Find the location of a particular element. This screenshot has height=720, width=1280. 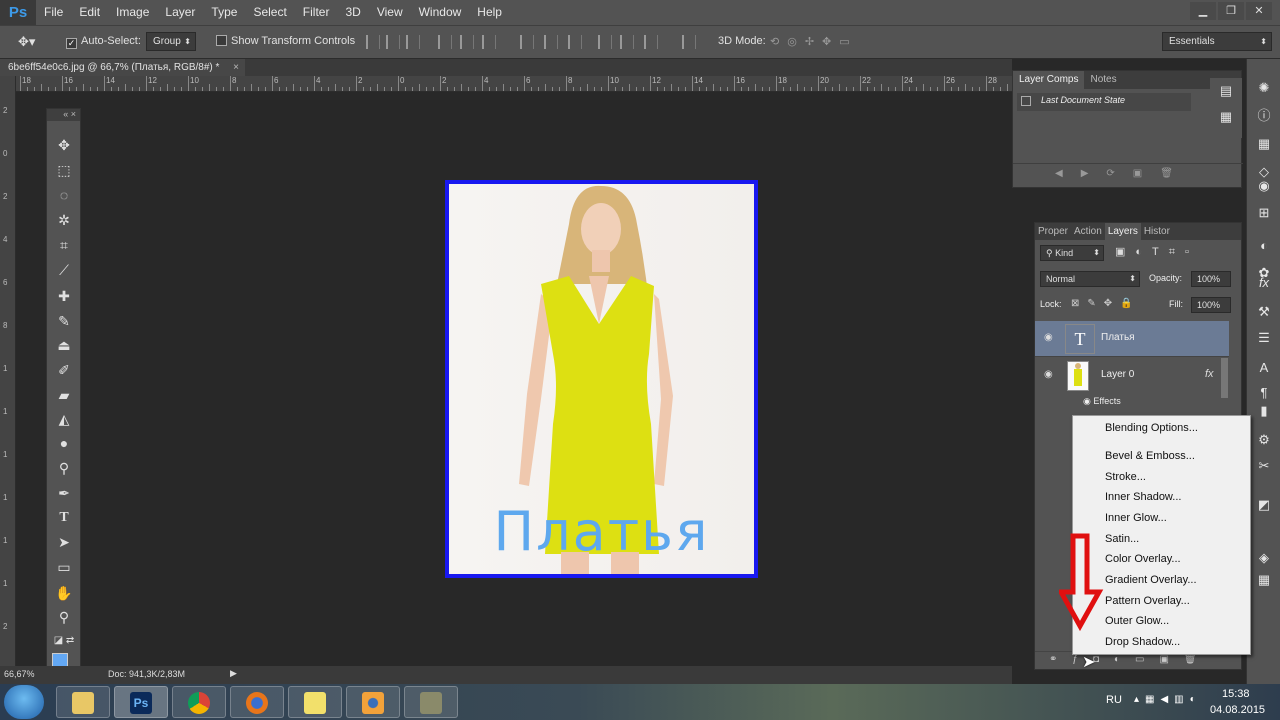

properties-panel-icon: ▦ is located at coordinates (1226, 117).